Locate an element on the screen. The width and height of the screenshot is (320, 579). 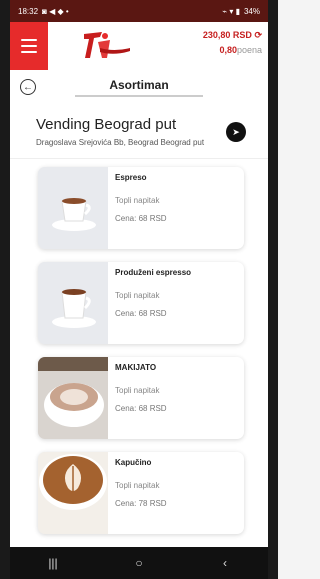
product-name: Espreso is located at coordinates (131, 177).